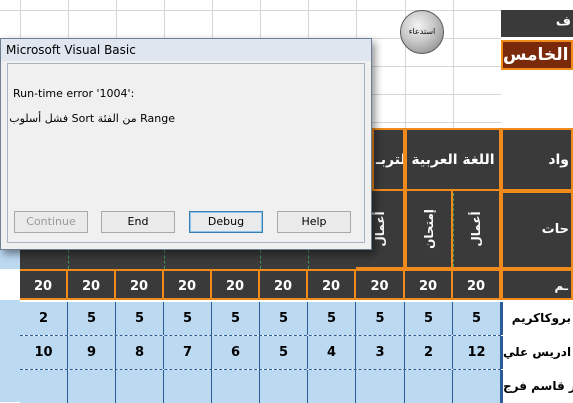 This screenshot has height=403, width=573. Describe the element at coordinates (188, 352) in the screenshot. I see `score-cell: 7` at that location.